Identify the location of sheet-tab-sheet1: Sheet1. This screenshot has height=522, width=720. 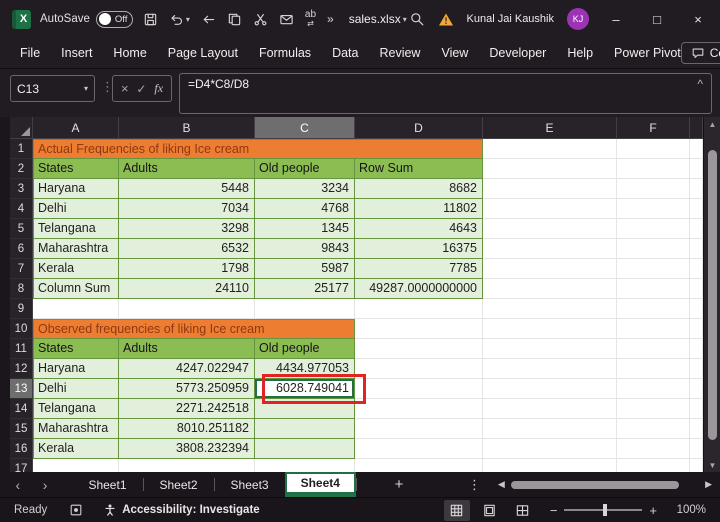
(107, 484).